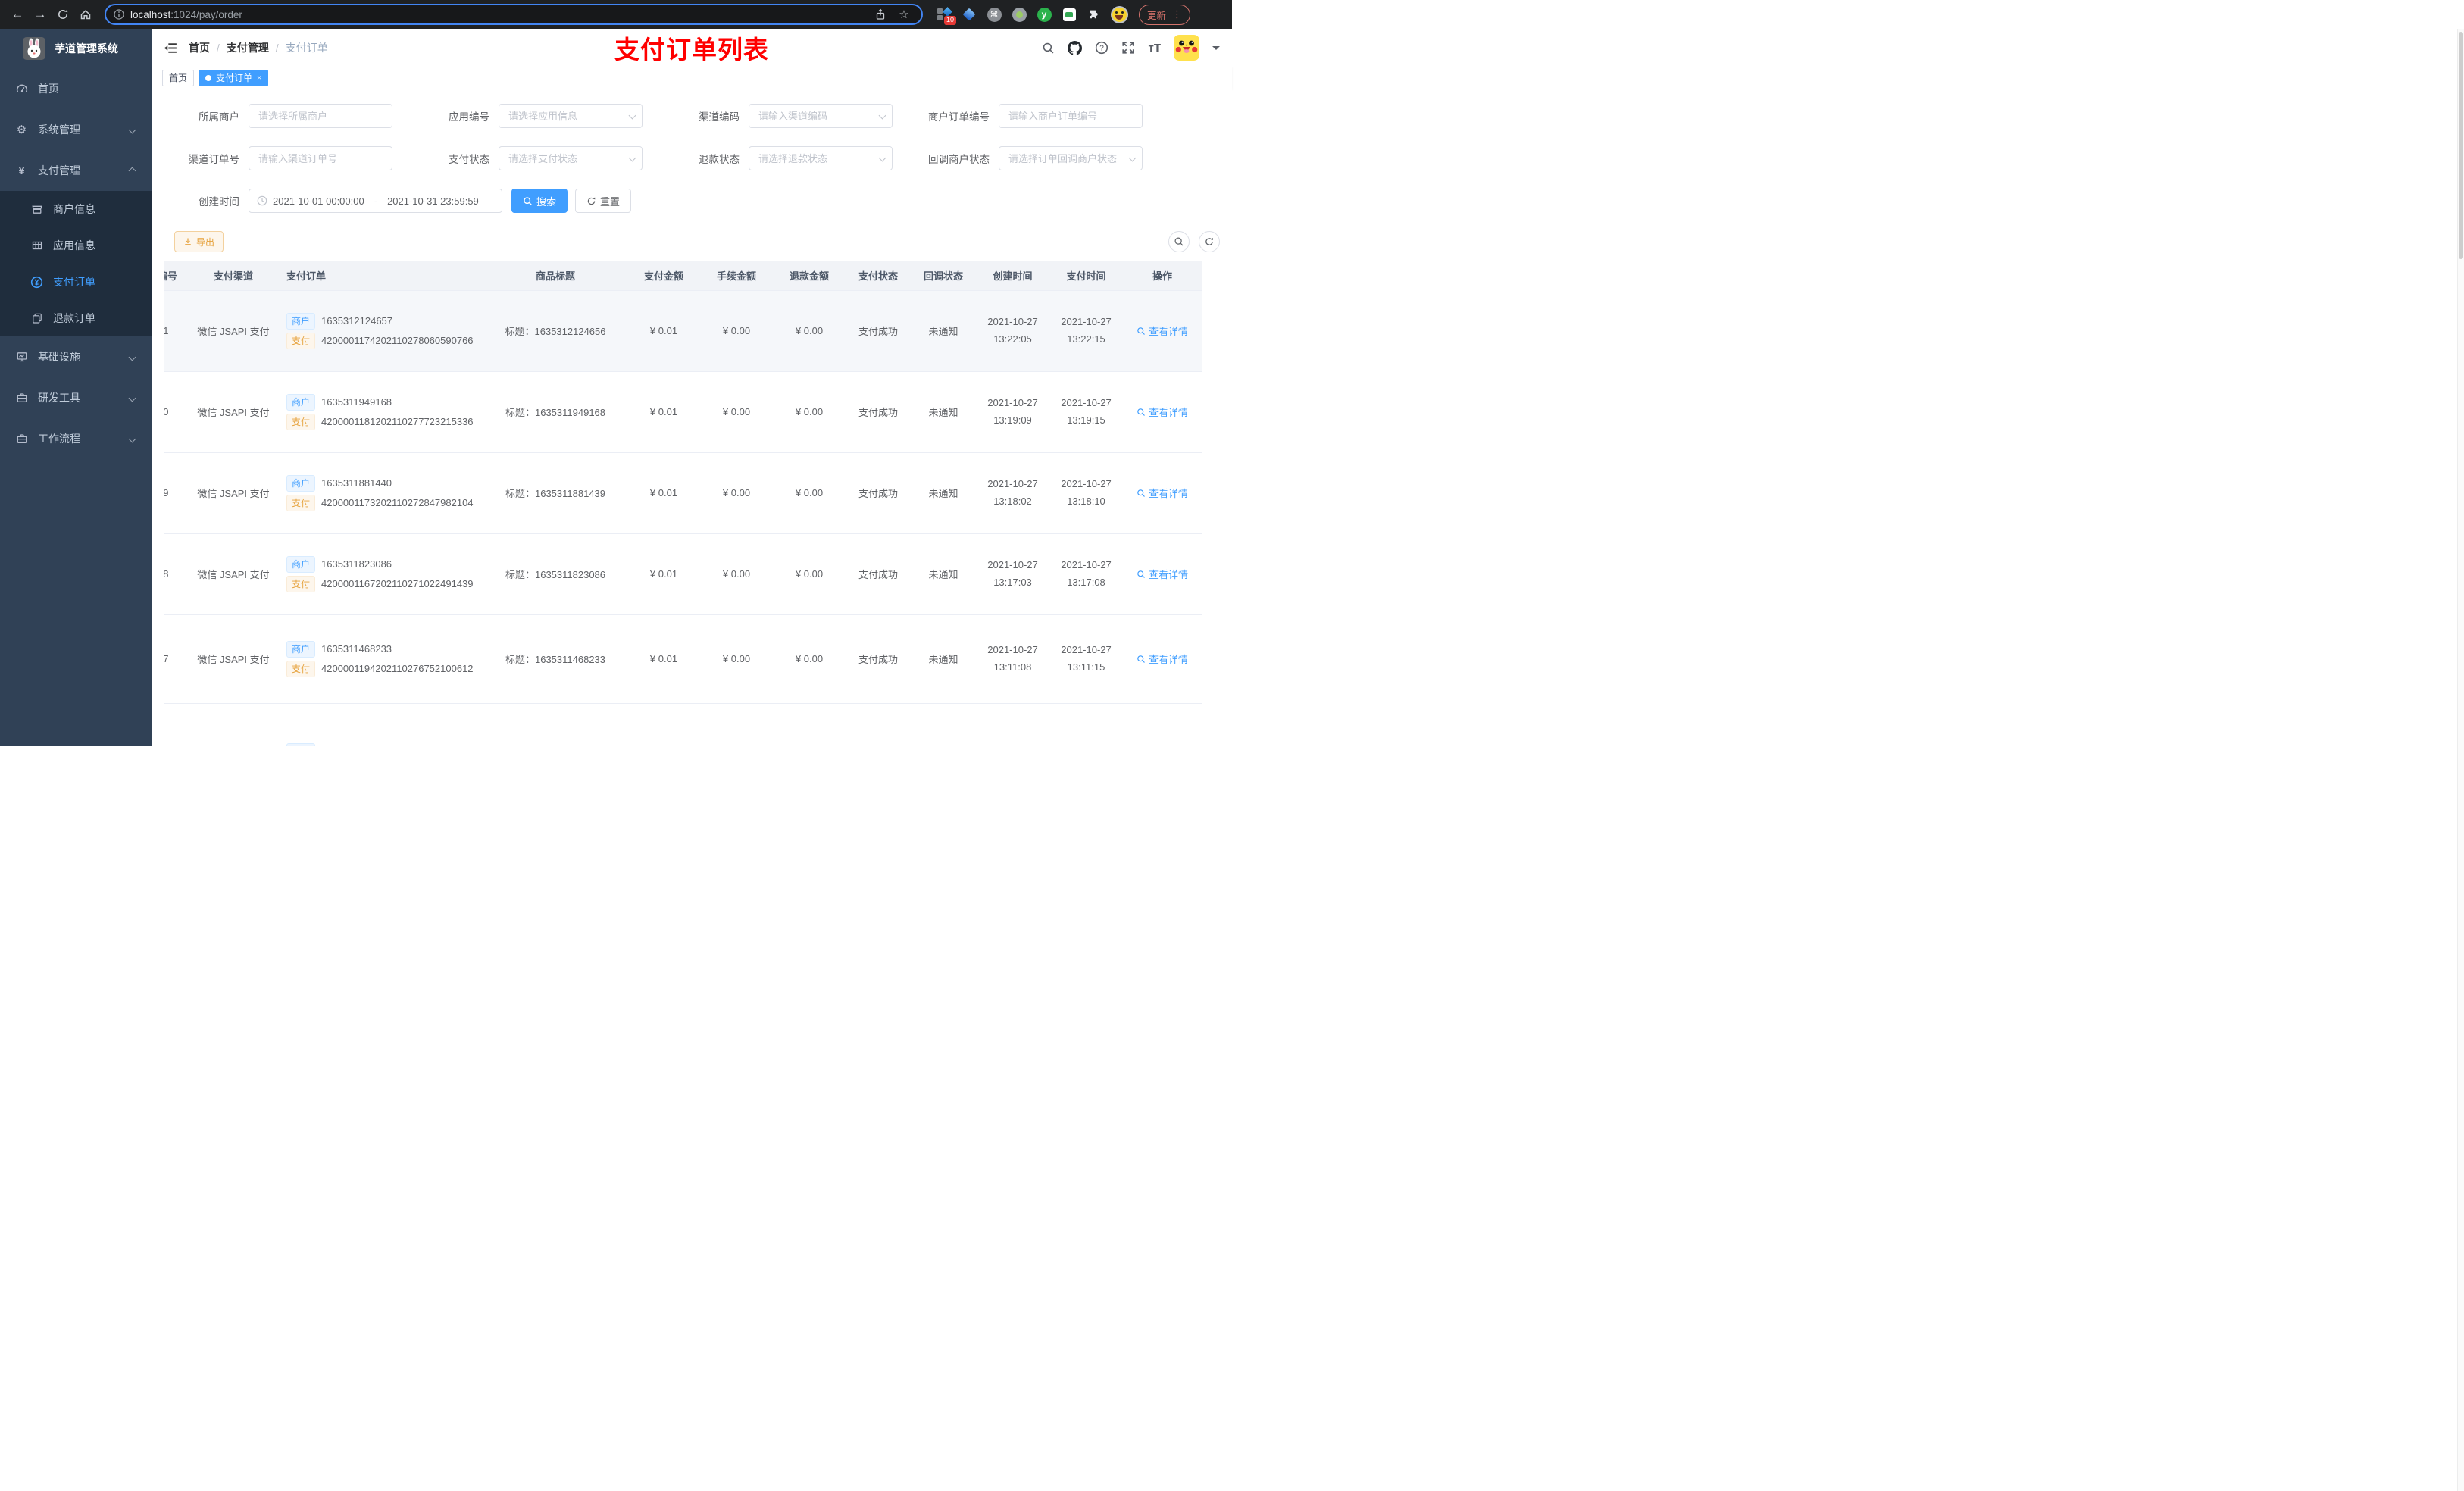 This screenshot has width=2464, height=1491. I want to click on store-icon, so click(36, 209).